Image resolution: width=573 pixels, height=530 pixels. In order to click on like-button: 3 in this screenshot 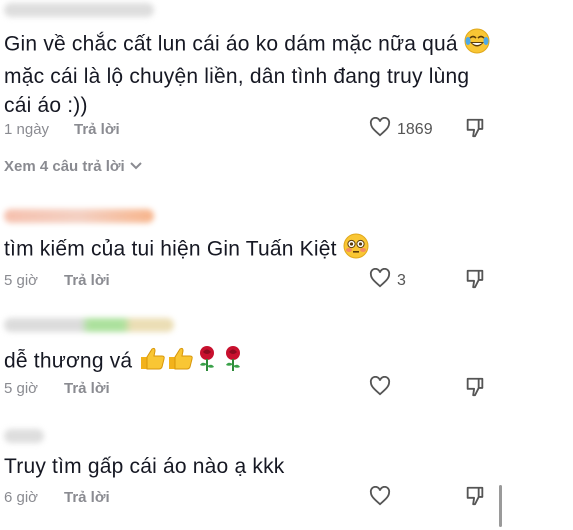, I will do `click(387, 280)`.